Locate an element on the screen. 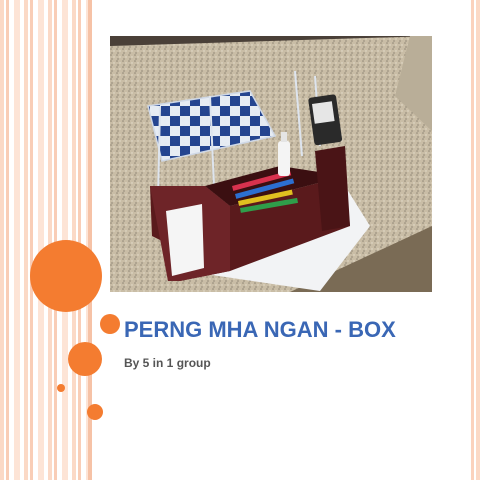  slide-subtitle: By 5 in 1 group is located at coordinates (167, 363).